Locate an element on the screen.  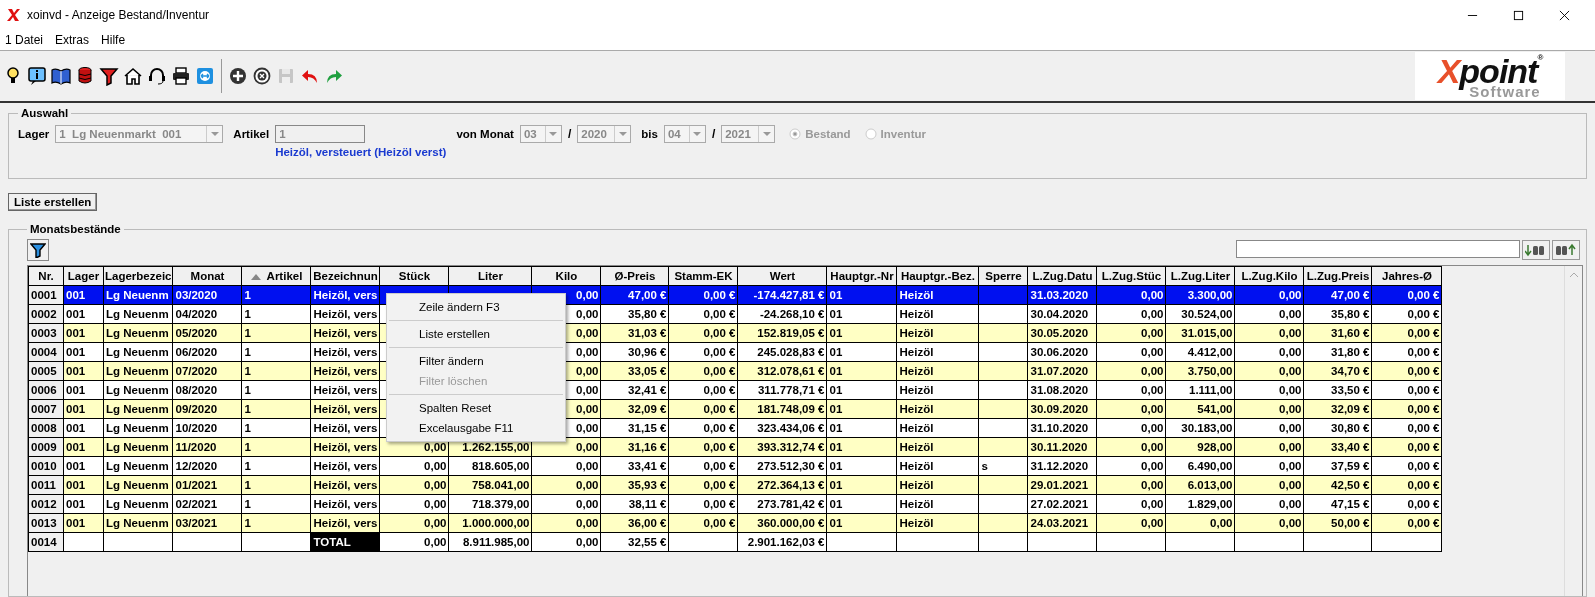
search-up-button is located at coordinates (1566, 249).